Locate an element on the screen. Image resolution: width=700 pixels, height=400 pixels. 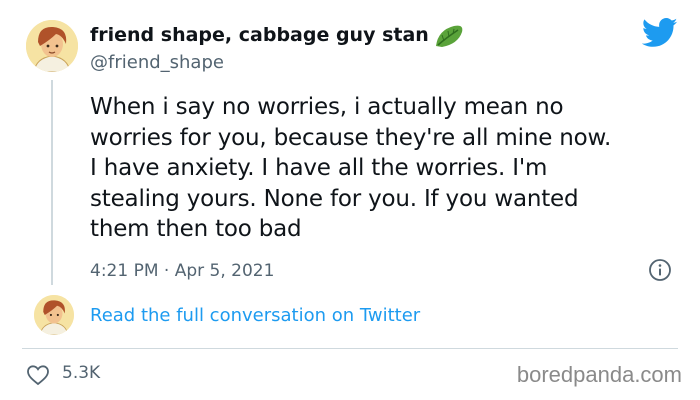
divider is located at coordinates (350, 348).